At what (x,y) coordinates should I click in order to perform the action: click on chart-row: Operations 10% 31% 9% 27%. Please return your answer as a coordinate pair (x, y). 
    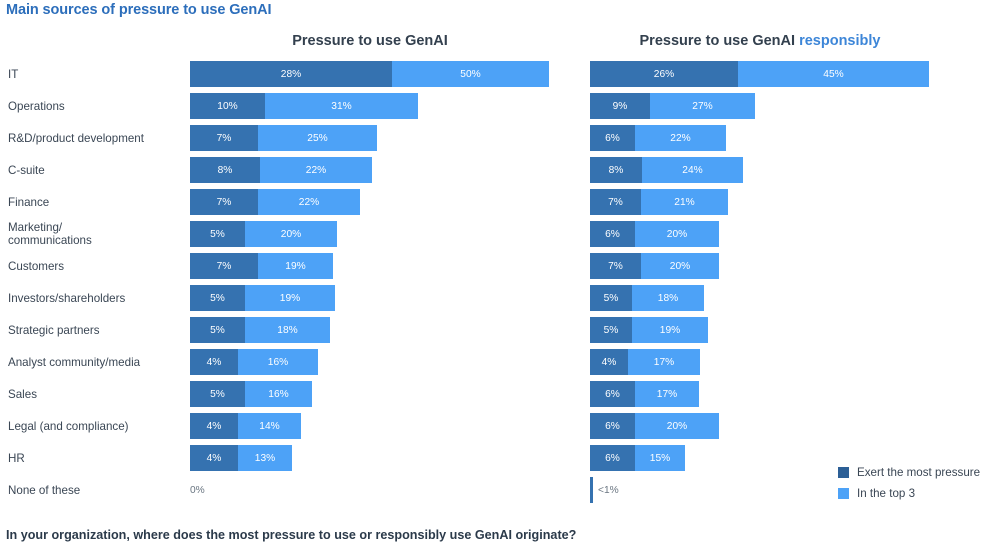
    Looking at the image, I should click on (500, 106).